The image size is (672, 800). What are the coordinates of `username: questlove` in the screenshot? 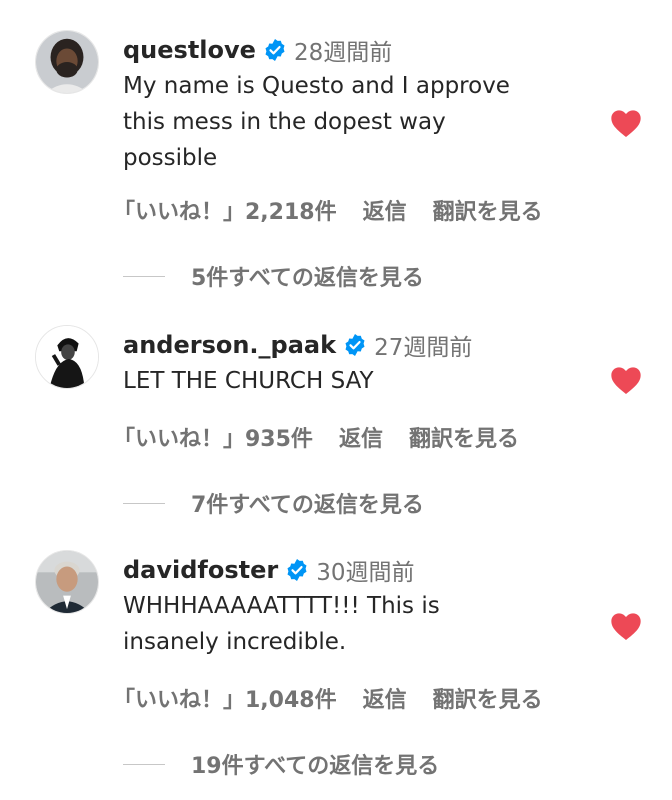 It's located at (189, 50).